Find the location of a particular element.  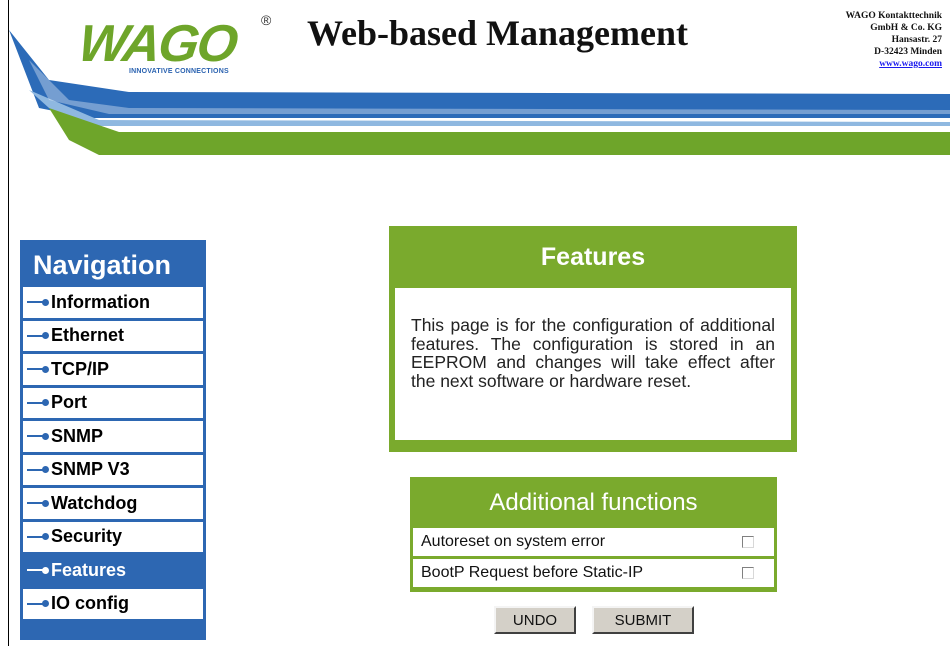

bootp-checkbox is located at coordinates (748, 573).